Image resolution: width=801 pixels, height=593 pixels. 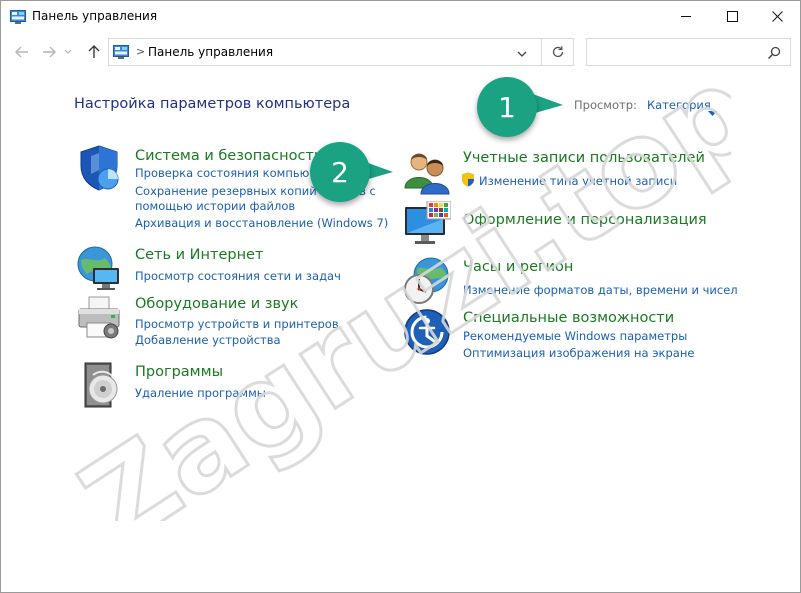 I want to click on control-panel-location-icon, so click(x=121, y=53).